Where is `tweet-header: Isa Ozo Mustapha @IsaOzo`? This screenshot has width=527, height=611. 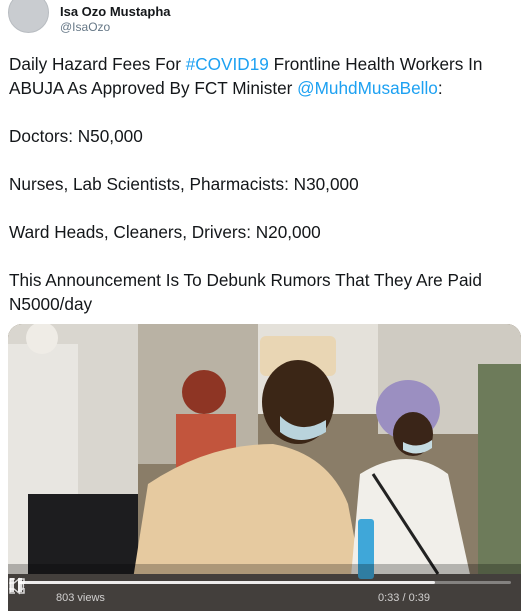
tweet-header: Isa Ozo Mustapha @IsaOzo is located at coordinates (263, 22).